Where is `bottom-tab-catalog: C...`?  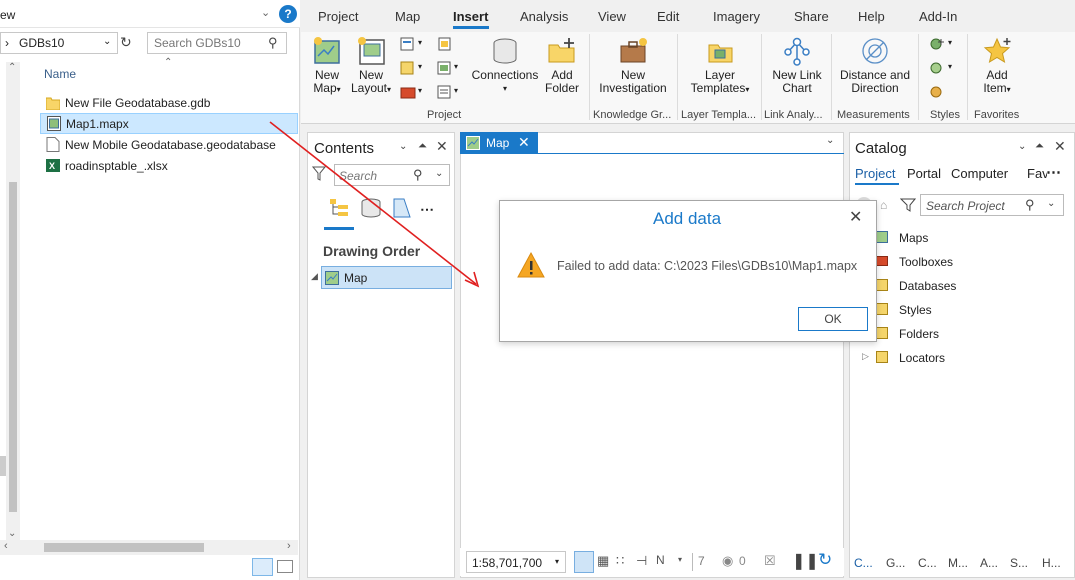
bottom-tab-catalog: C... is located at coordinates (863, 563).